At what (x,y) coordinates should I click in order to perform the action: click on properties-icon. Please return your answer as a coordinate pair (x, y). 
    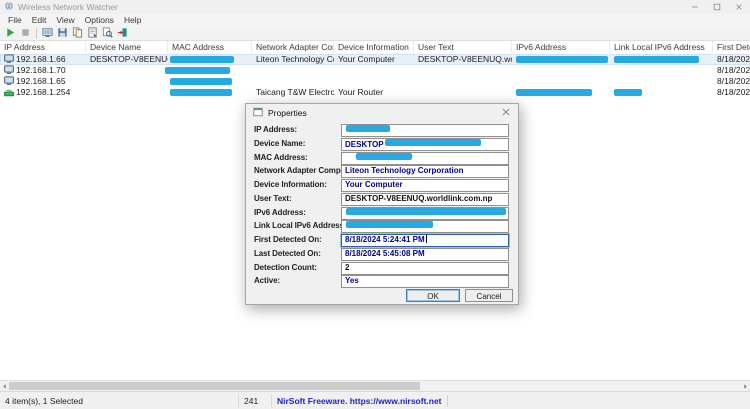
    Looking at the image, I should click on (92, 33).